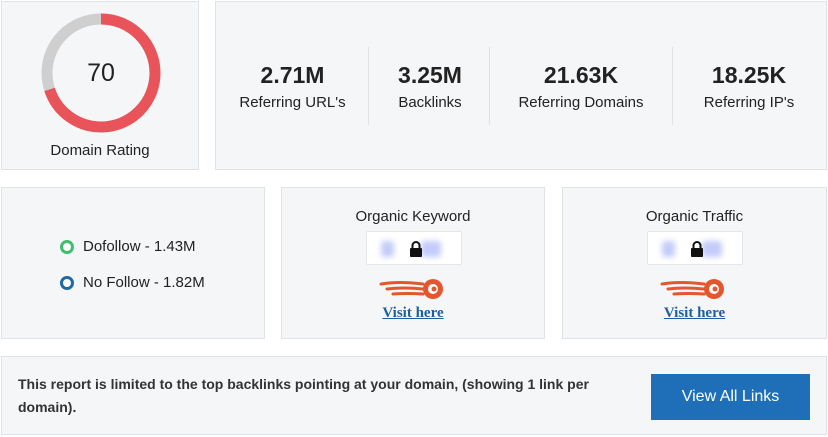 The width and height of the screenshot is (828, 437). I want to click on stat-value: 2.71M, so click(292, 75).